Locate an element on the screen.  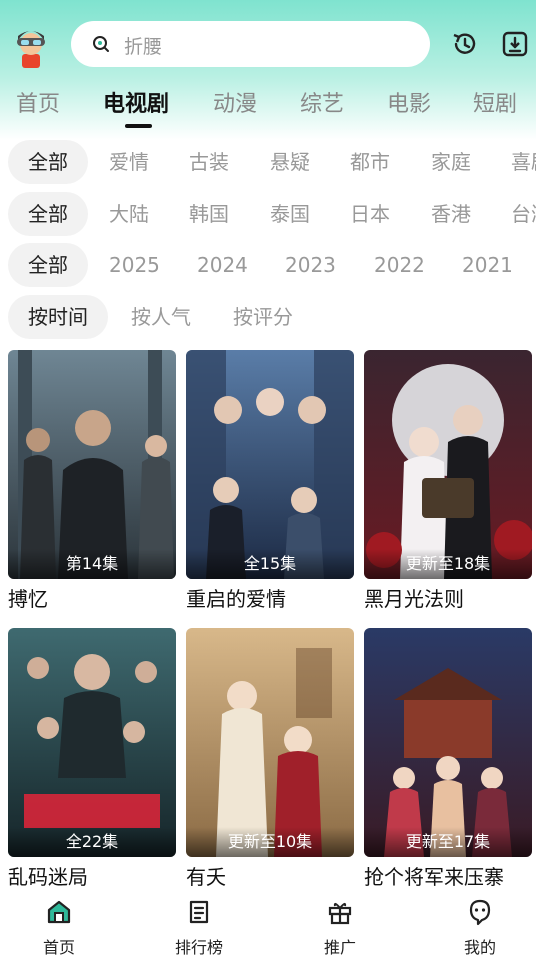
show-title: 抢个将军来压寨 is located at coordinates (434, 877).